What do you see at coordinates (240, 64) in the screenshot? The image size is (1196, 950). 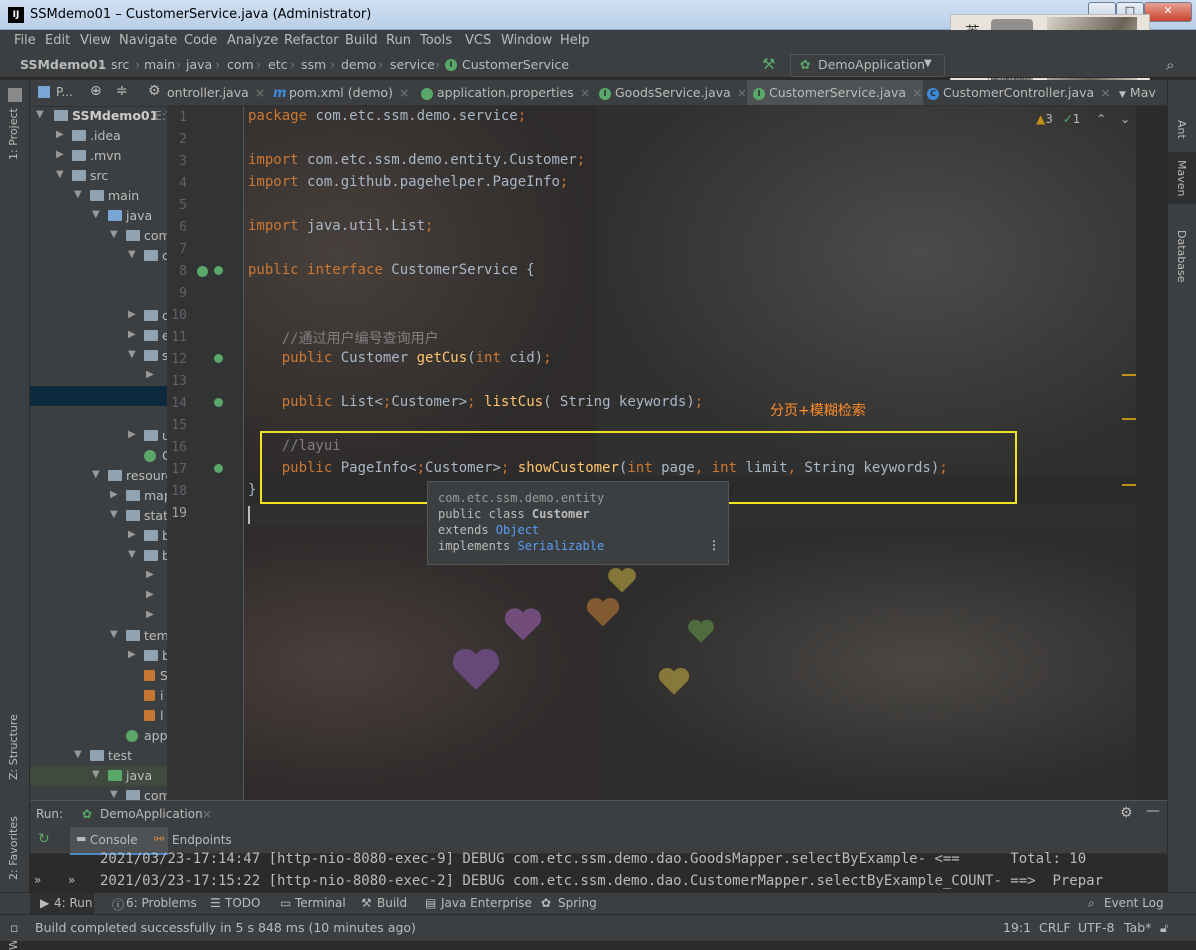 I see `breadcrumb-com: com` at bounding box center [240, 64].